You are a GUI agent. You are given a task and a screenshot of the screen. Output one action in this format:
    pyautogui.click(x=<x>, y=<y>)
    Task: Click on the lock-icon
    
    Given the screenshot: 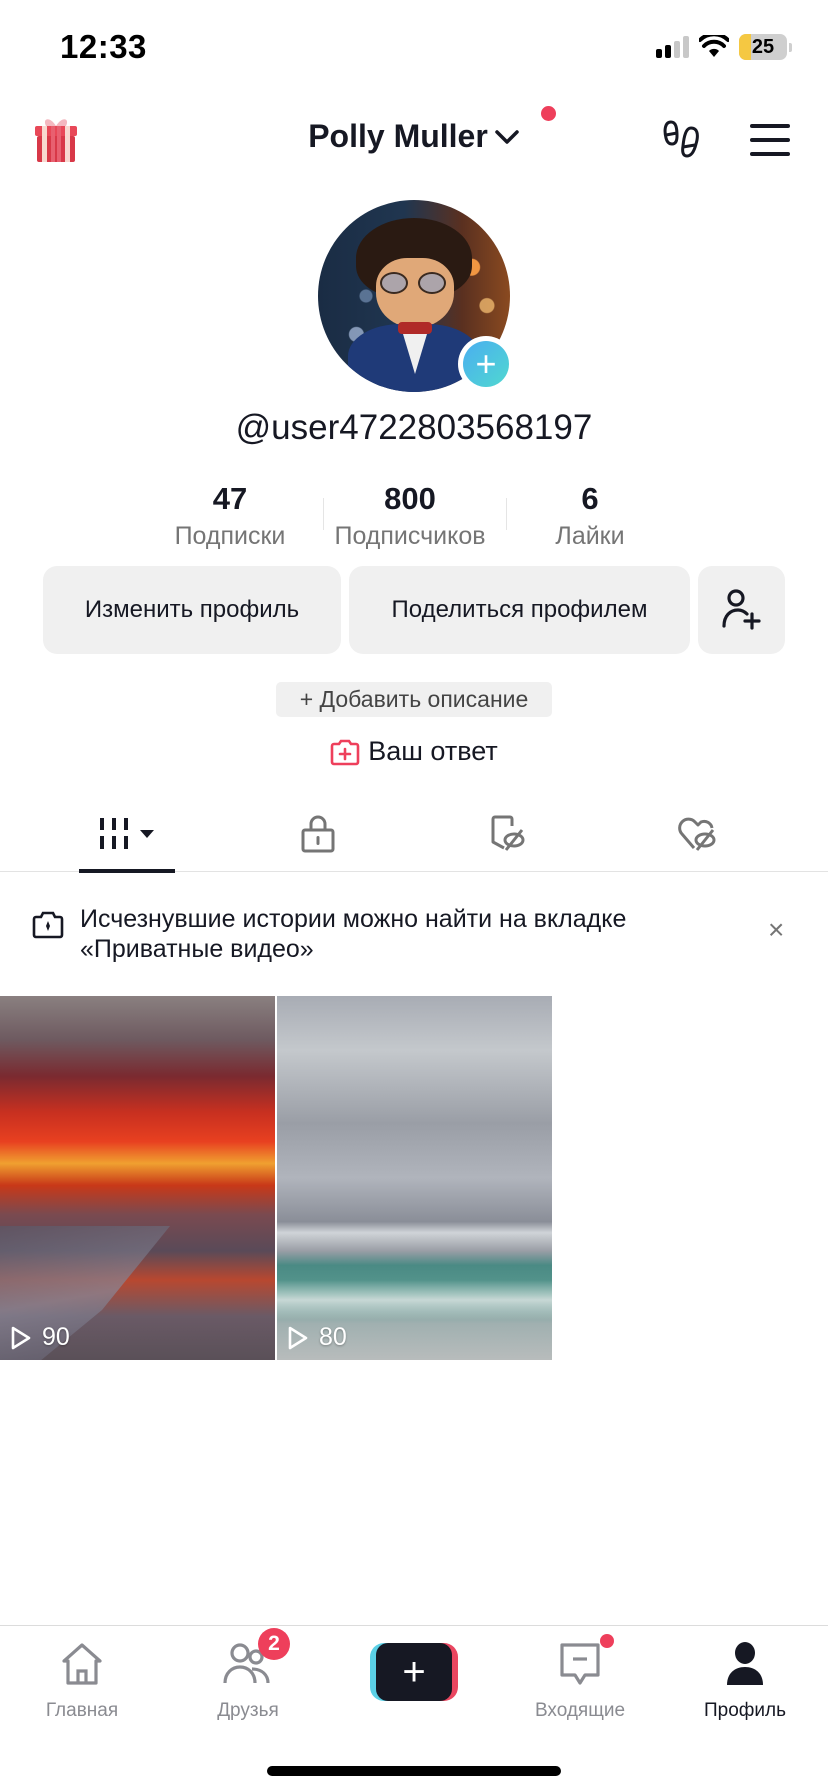 What is the action you would take?
    pyautogui.click(x=318, y=834)
    